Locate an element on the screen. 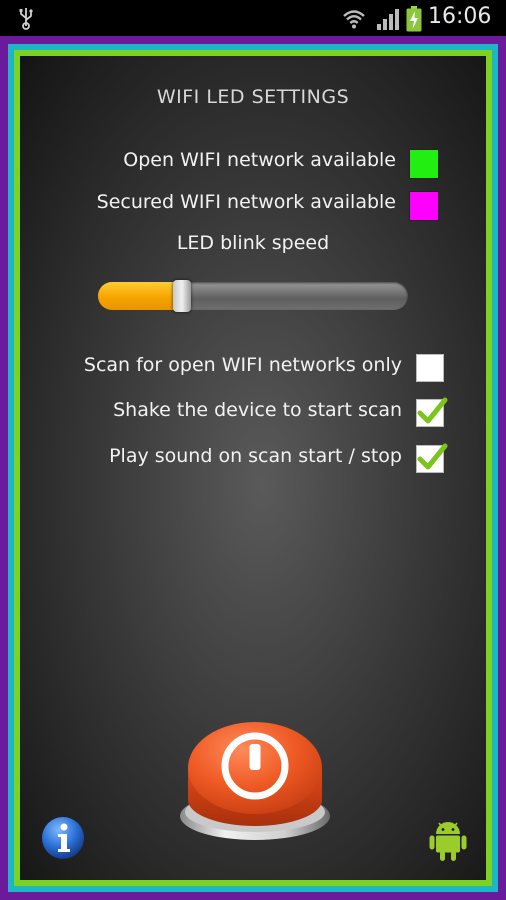 The width and height of the screenshot is (506, 900). option-shake-checkbox is located at coordinates (432, 412).